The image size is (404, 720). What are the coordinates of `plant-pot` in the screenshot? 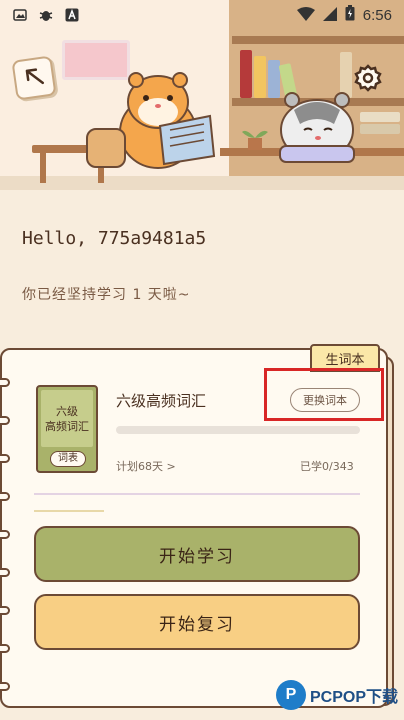 It's located at (255, 138).